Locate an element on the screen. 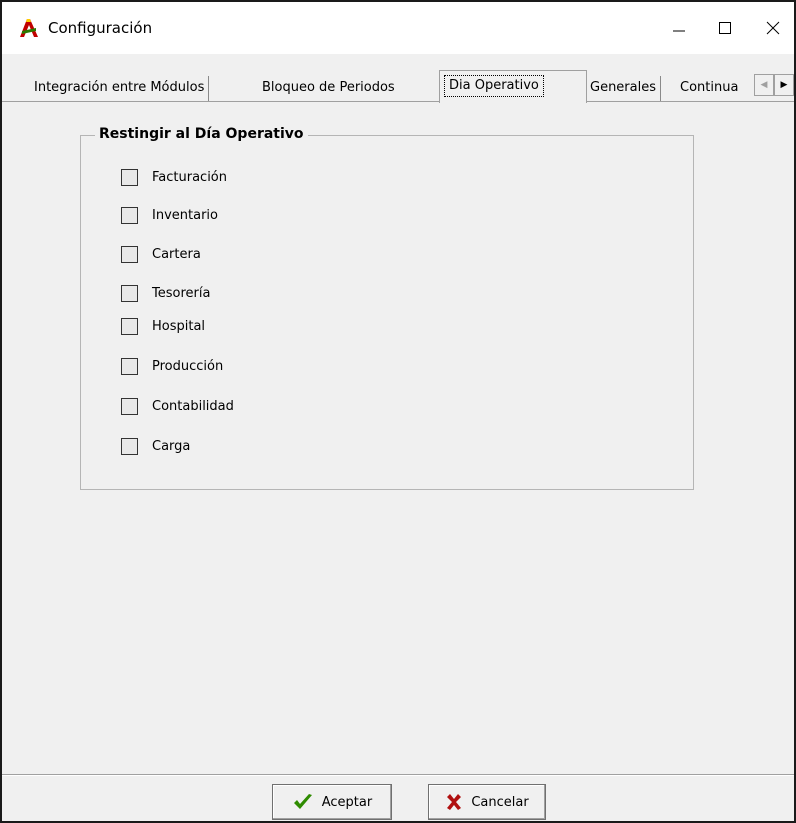 The height and width of the screenshot is (823, 796). checkbox-label: Carga is located at coordinates (171, 446).